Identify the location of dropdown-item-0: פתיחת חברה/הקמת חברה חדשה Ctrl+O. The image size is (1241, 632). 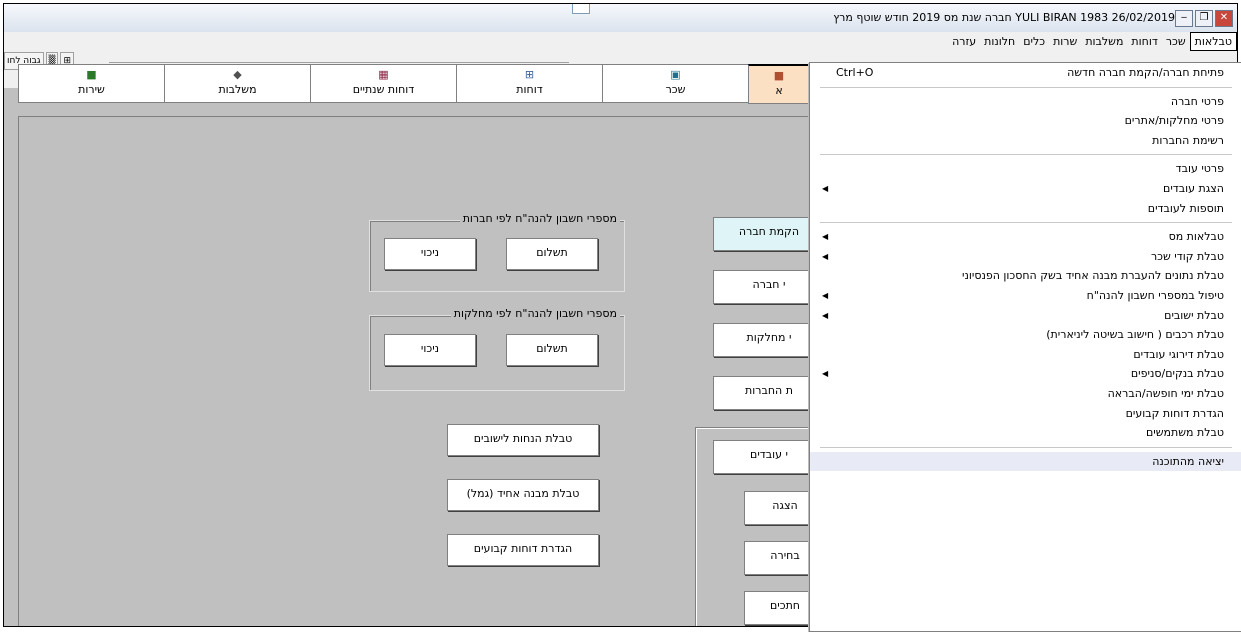
(1025, 73).